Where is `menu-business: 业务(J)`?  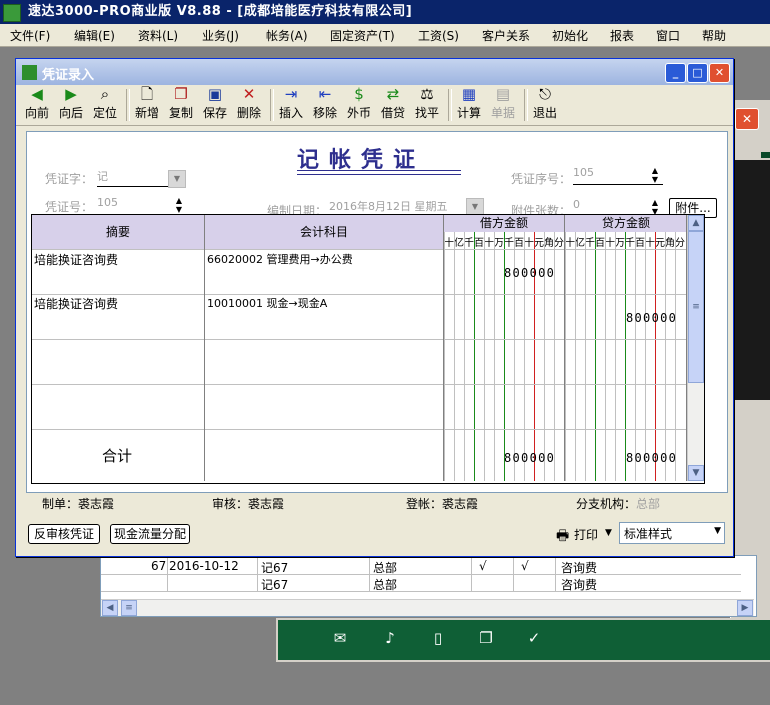 menu-business: 业务(J) is located at coordinates (220, 35).